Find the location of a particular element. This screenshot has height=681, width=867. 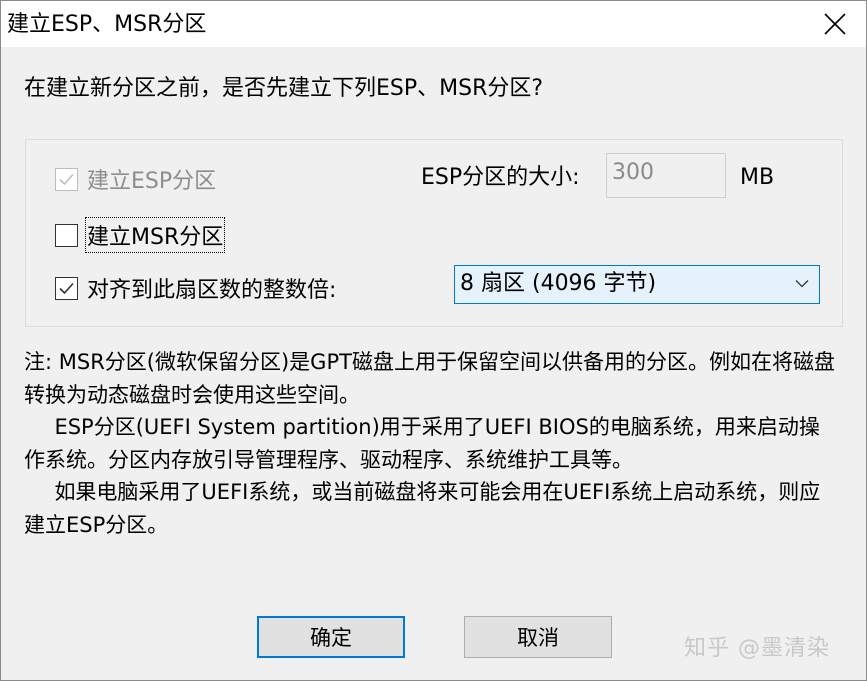

msr-checkbox is located at coordinates (66, 235).